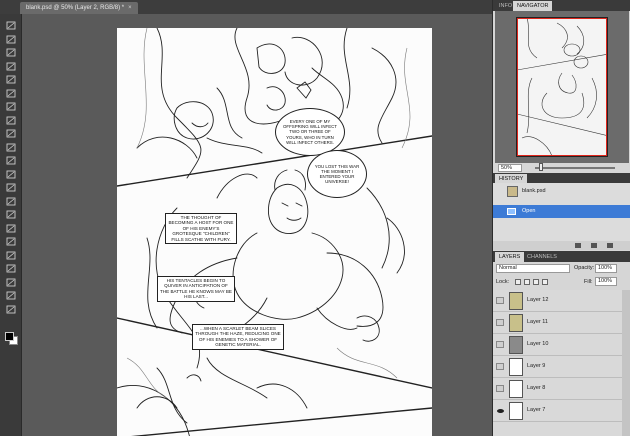  I want to click on tab-channels: CHANNELS, so click(542, 257).